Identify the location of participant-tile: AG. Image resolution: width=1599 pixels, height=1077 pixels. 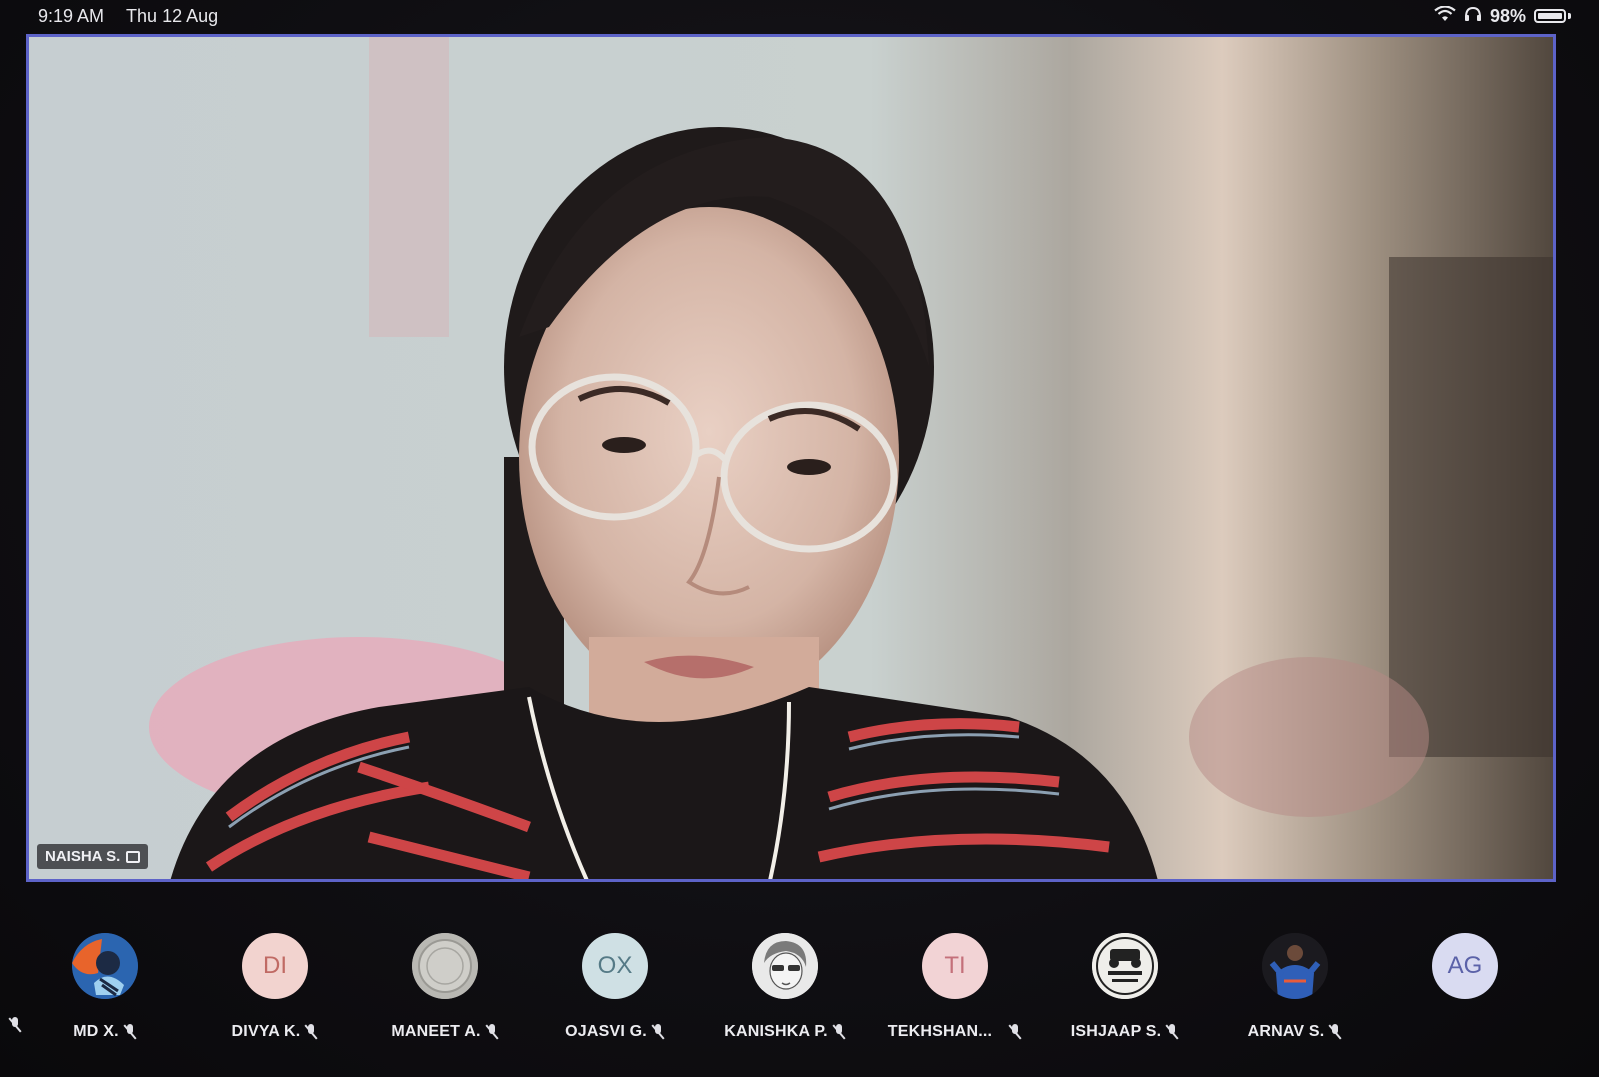
(1465, 978).